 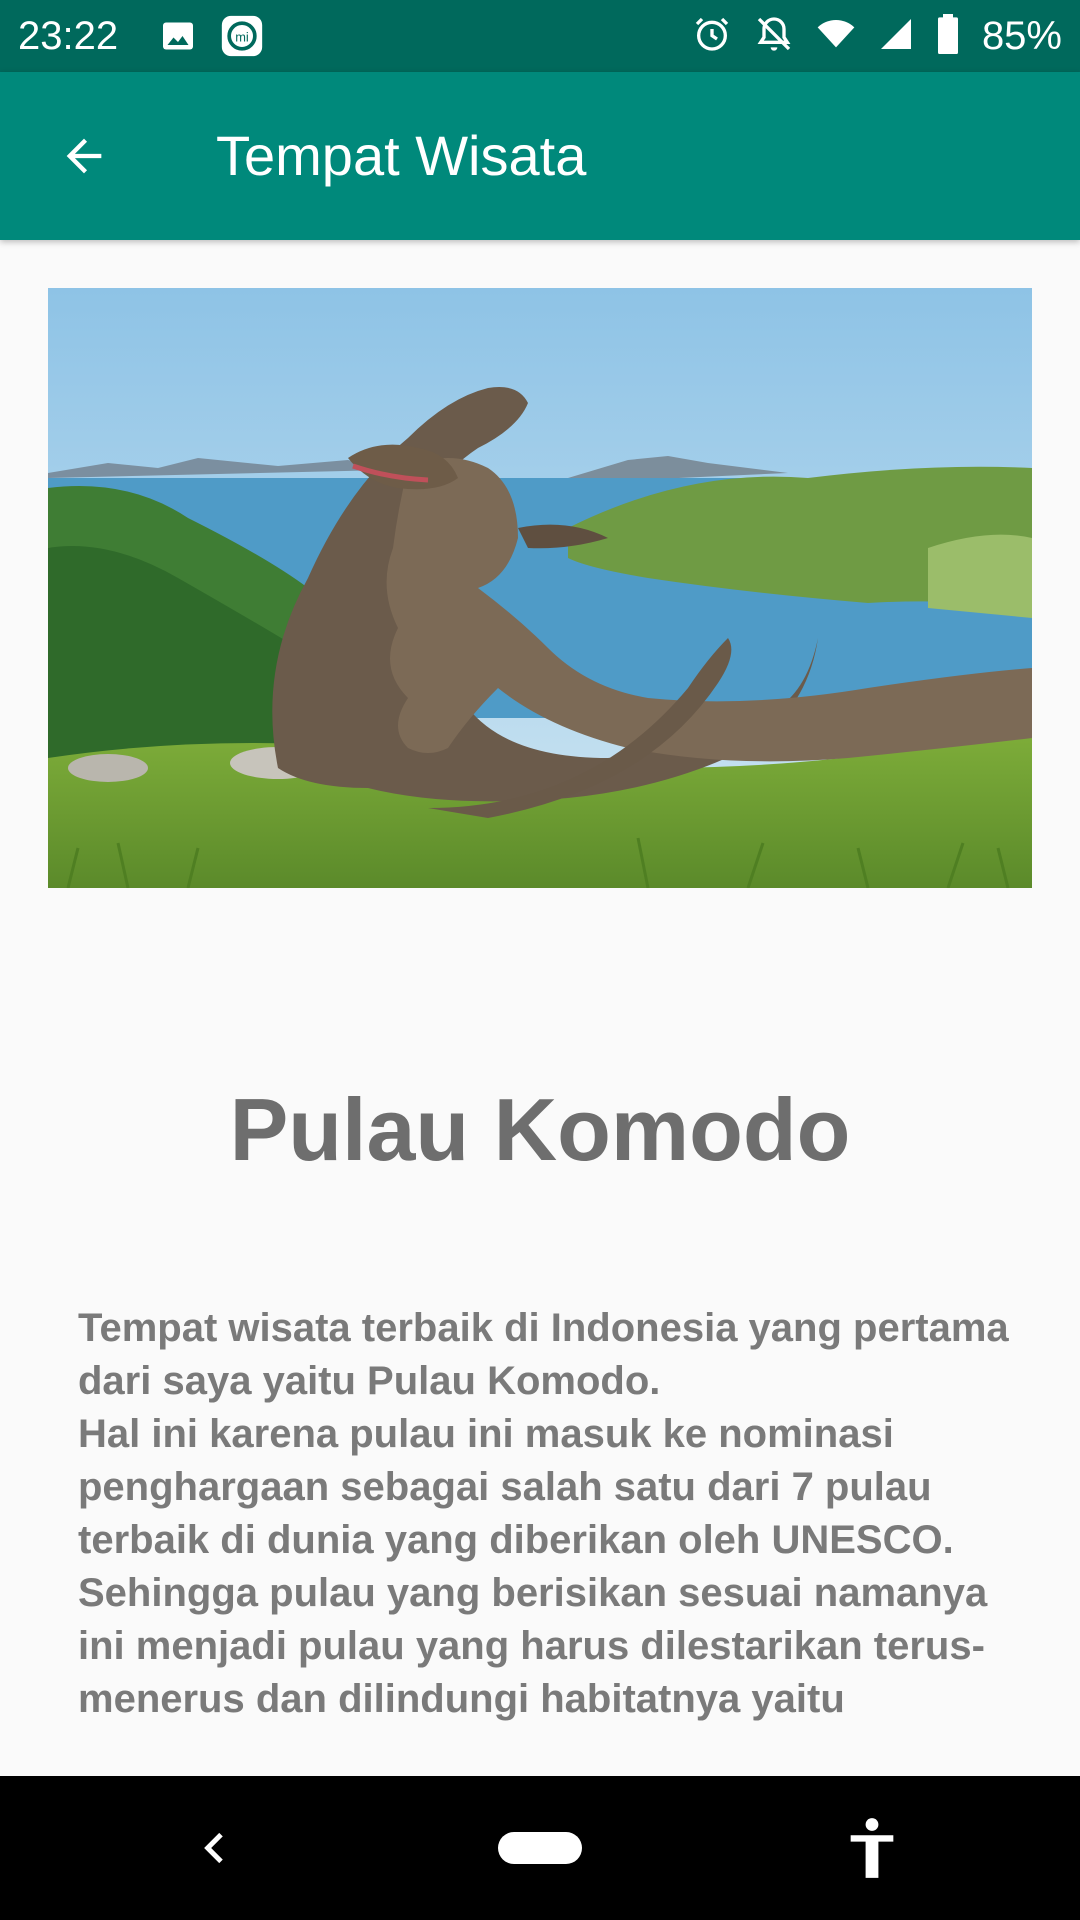 What do you see at coordinates (712, 36) in the screenshot?
I see `alarm-icon` at bounding box center [712, 36].